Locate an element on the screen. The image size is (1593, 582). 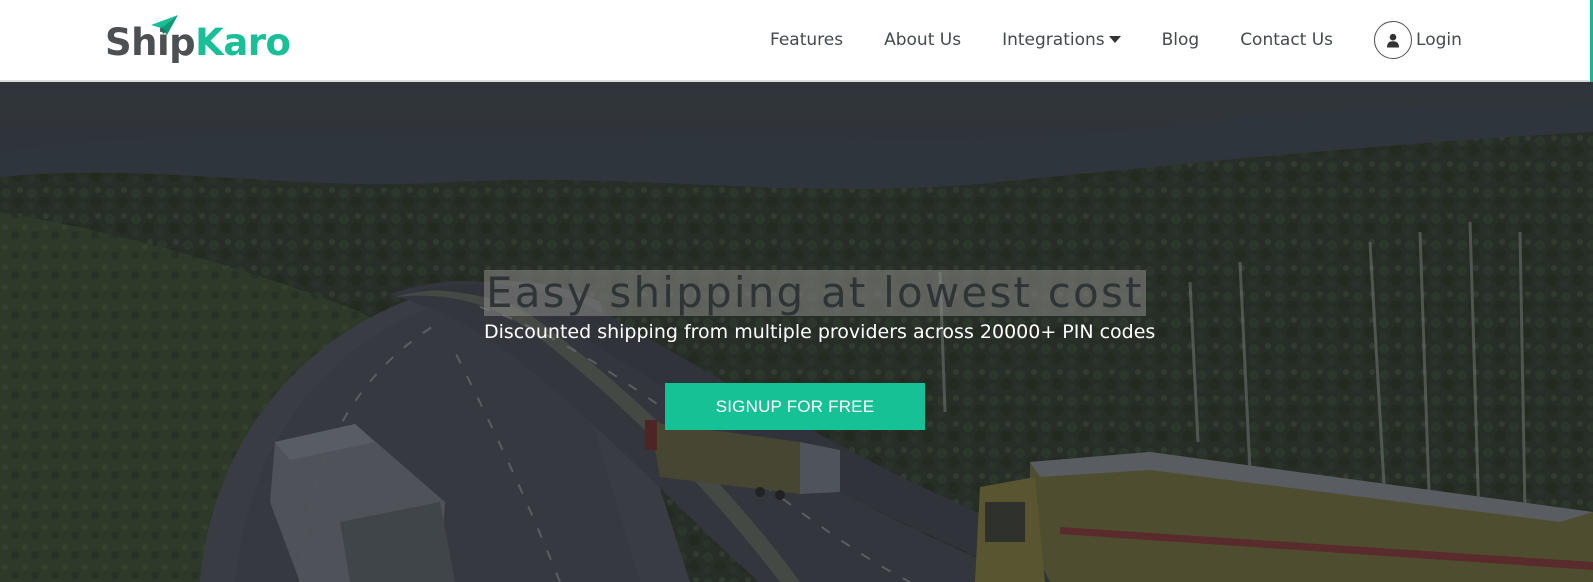
nav-integrations-label: Integrations is located at coordinates (1053, 40).